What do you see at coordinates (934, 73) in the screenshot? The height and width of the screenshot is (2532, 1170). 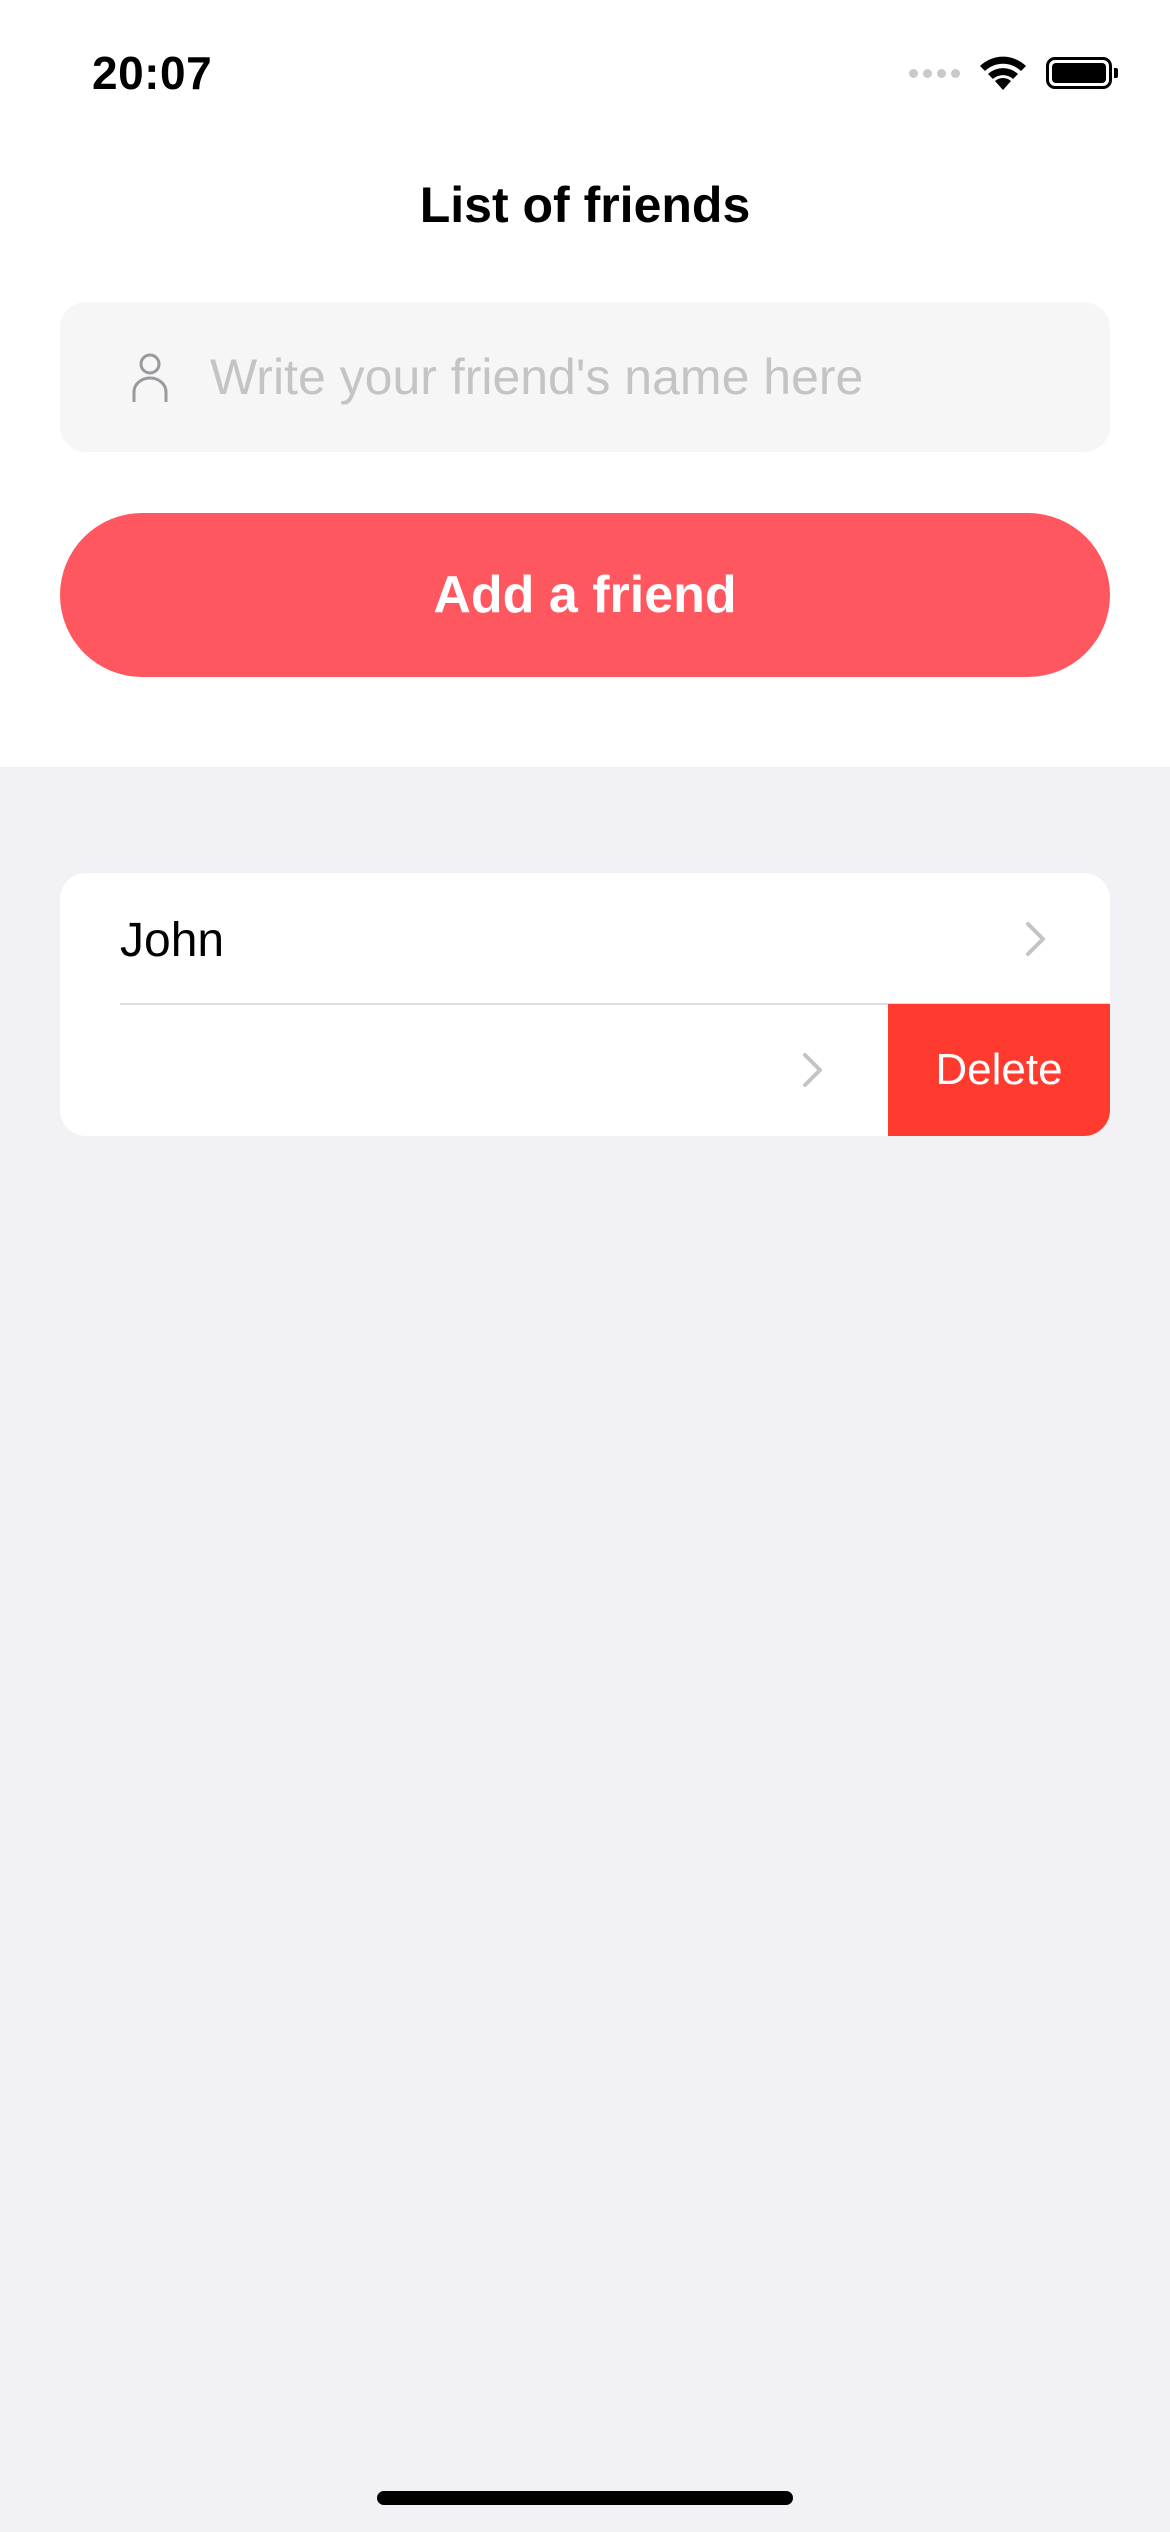 I see `signal-dots-icon` at bounding box center [934, 73].